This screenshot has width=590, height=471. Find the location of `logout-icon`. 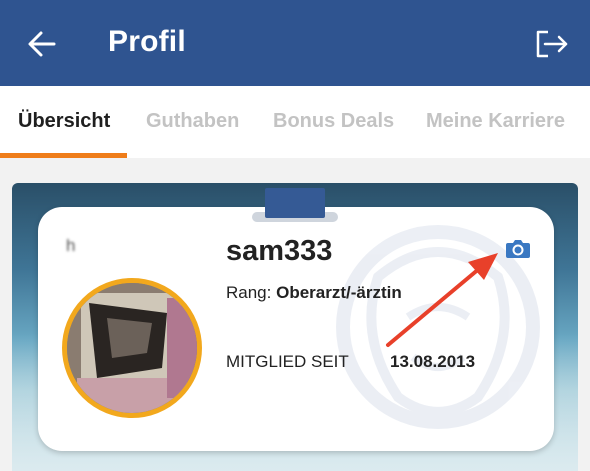

logout-icon is located at coordinates (552, 44).